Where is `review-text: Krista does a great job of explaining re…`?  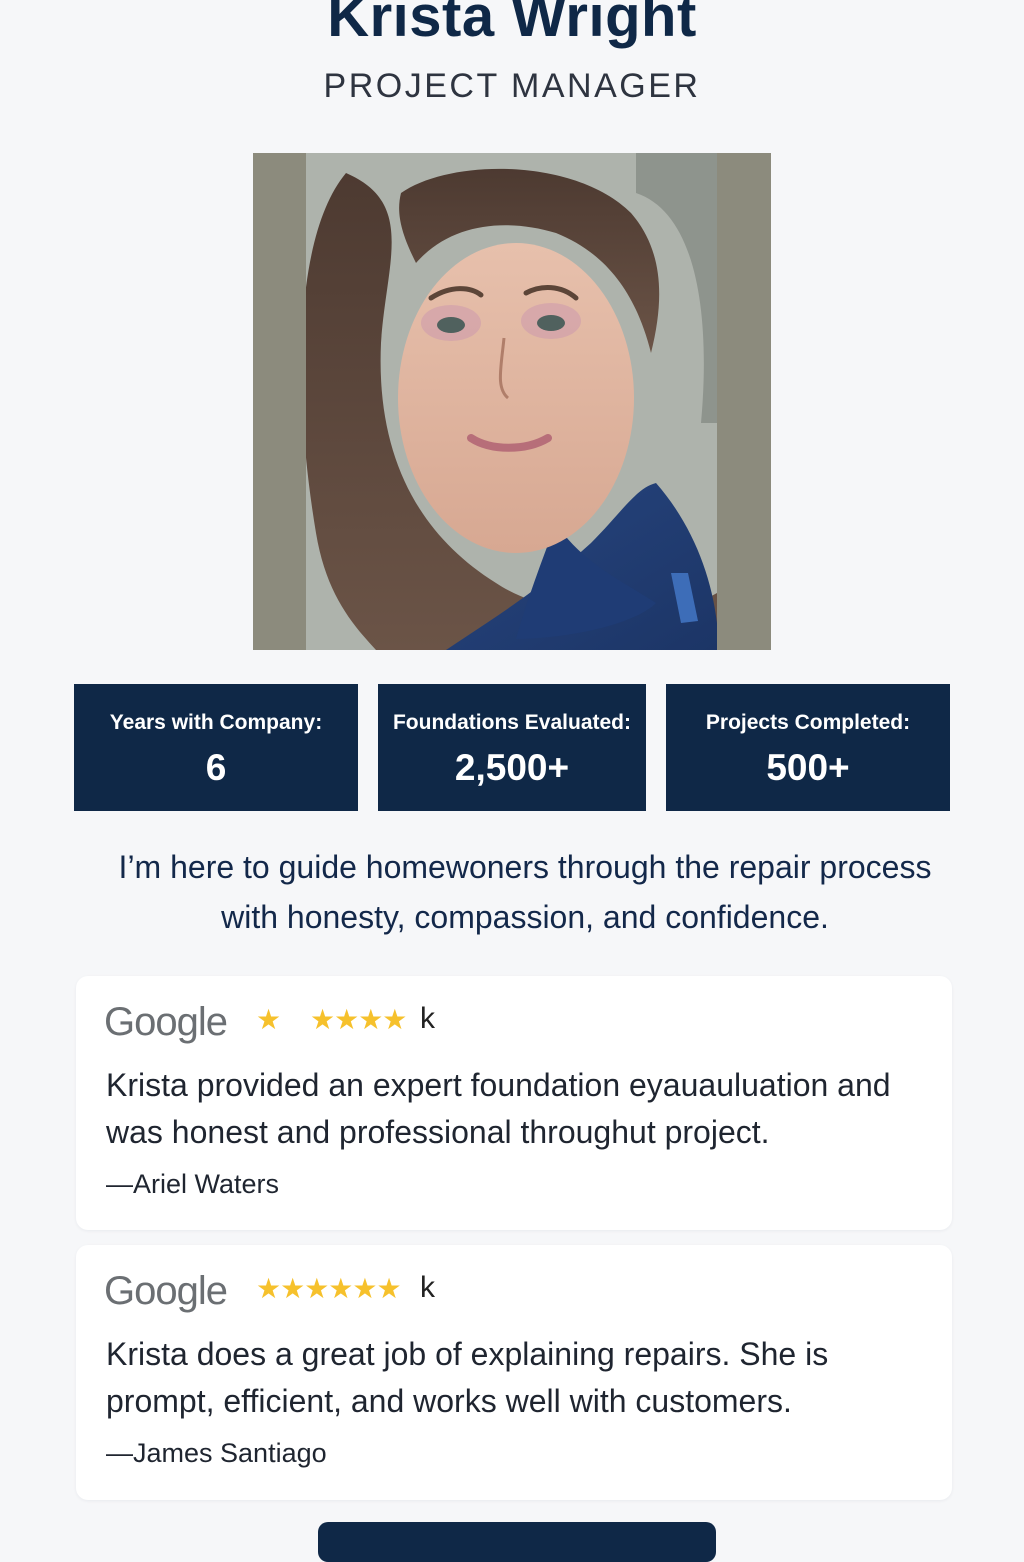
review-text: Krista does a great job of explaining re… is located at coordinates (467, 1377).